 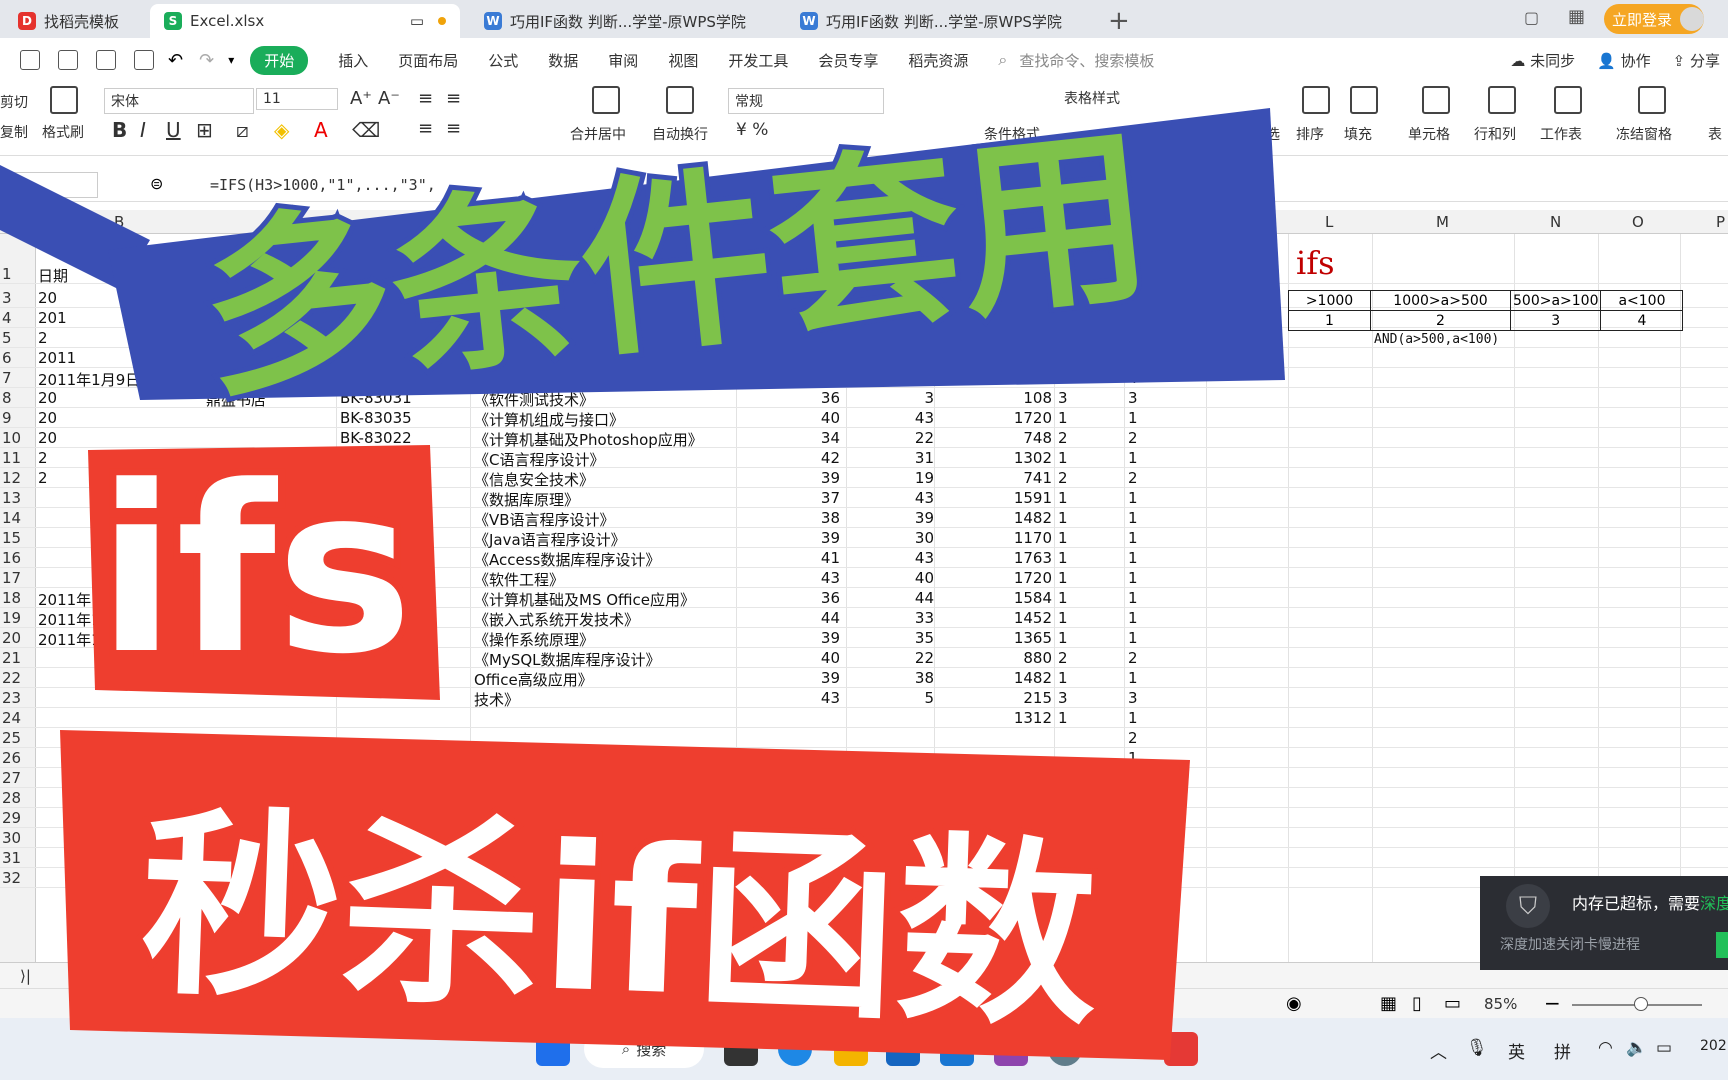 I want to click on table-row: 28, so click(x=864, y=798).